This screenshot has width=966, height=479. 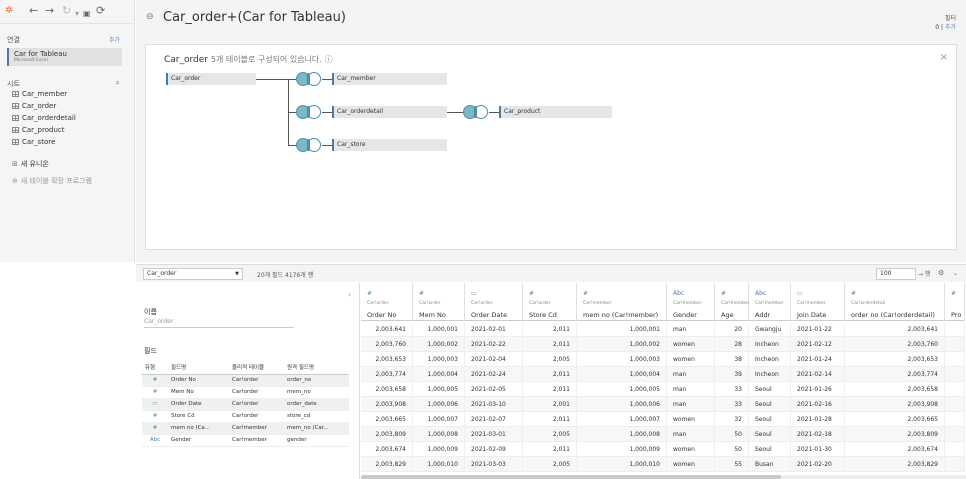 What do you see at coordinates (818, 329) in the screenshot?
I see `grid-cell: 2021-01-22` at bounding box center [818, 329].